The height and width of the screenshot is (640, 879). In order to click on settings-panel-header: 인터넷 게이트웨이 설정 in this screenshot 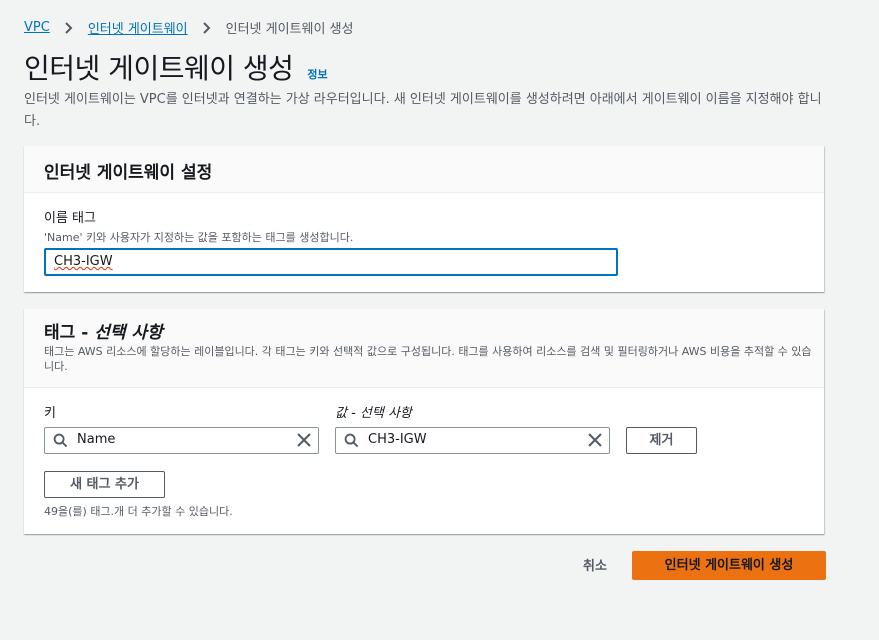, I will do `click(424, 169)`.